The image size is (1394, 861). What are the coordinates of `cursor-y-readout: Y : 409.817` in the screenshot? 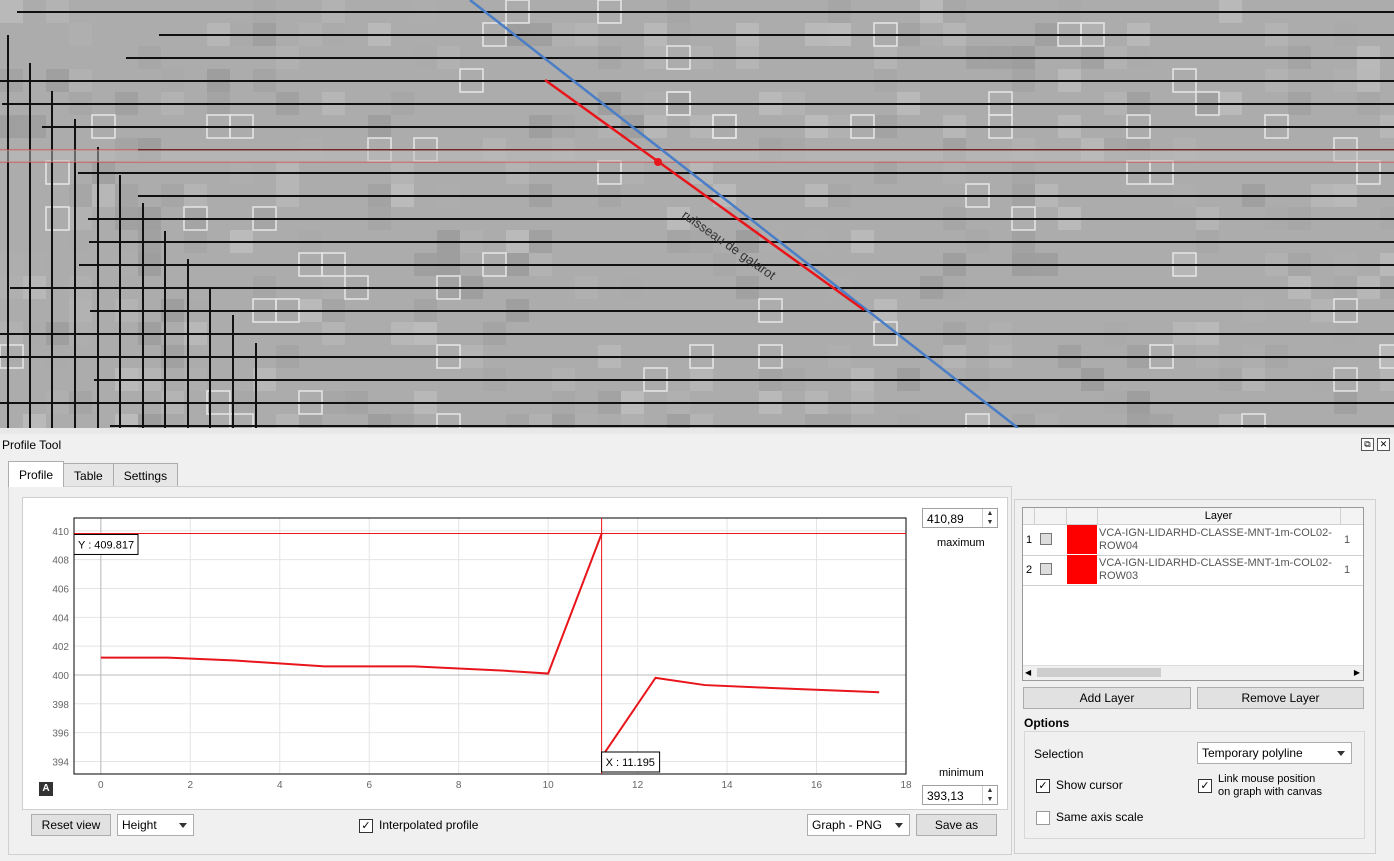 It's located at (106, 544).